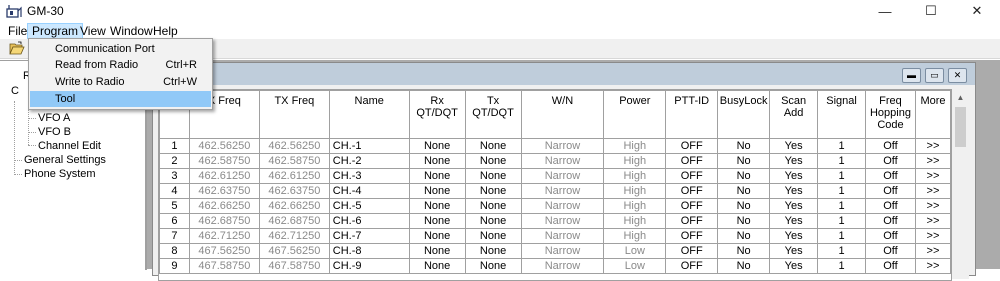  Describe the element at coordinates (957, 75) in the screenshot. I see `child-close-button: ✕` at that location.